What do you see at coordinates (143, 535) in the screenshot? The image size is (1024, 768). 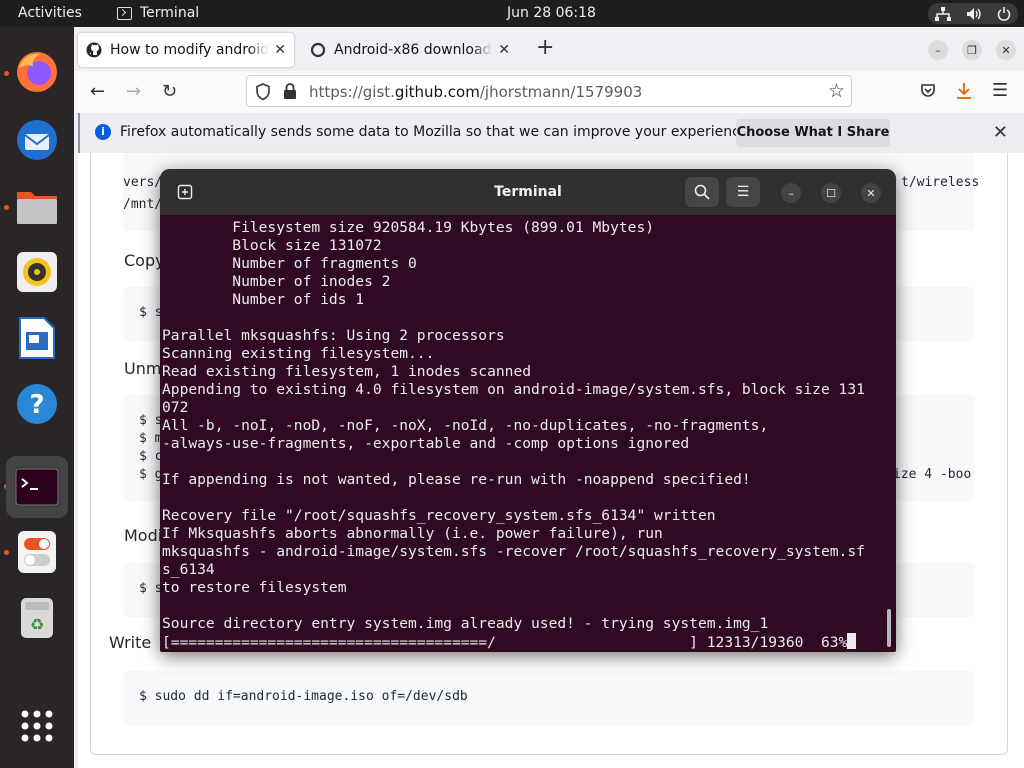 I see `section-heading: Modi` at bounding box center [143, 535].